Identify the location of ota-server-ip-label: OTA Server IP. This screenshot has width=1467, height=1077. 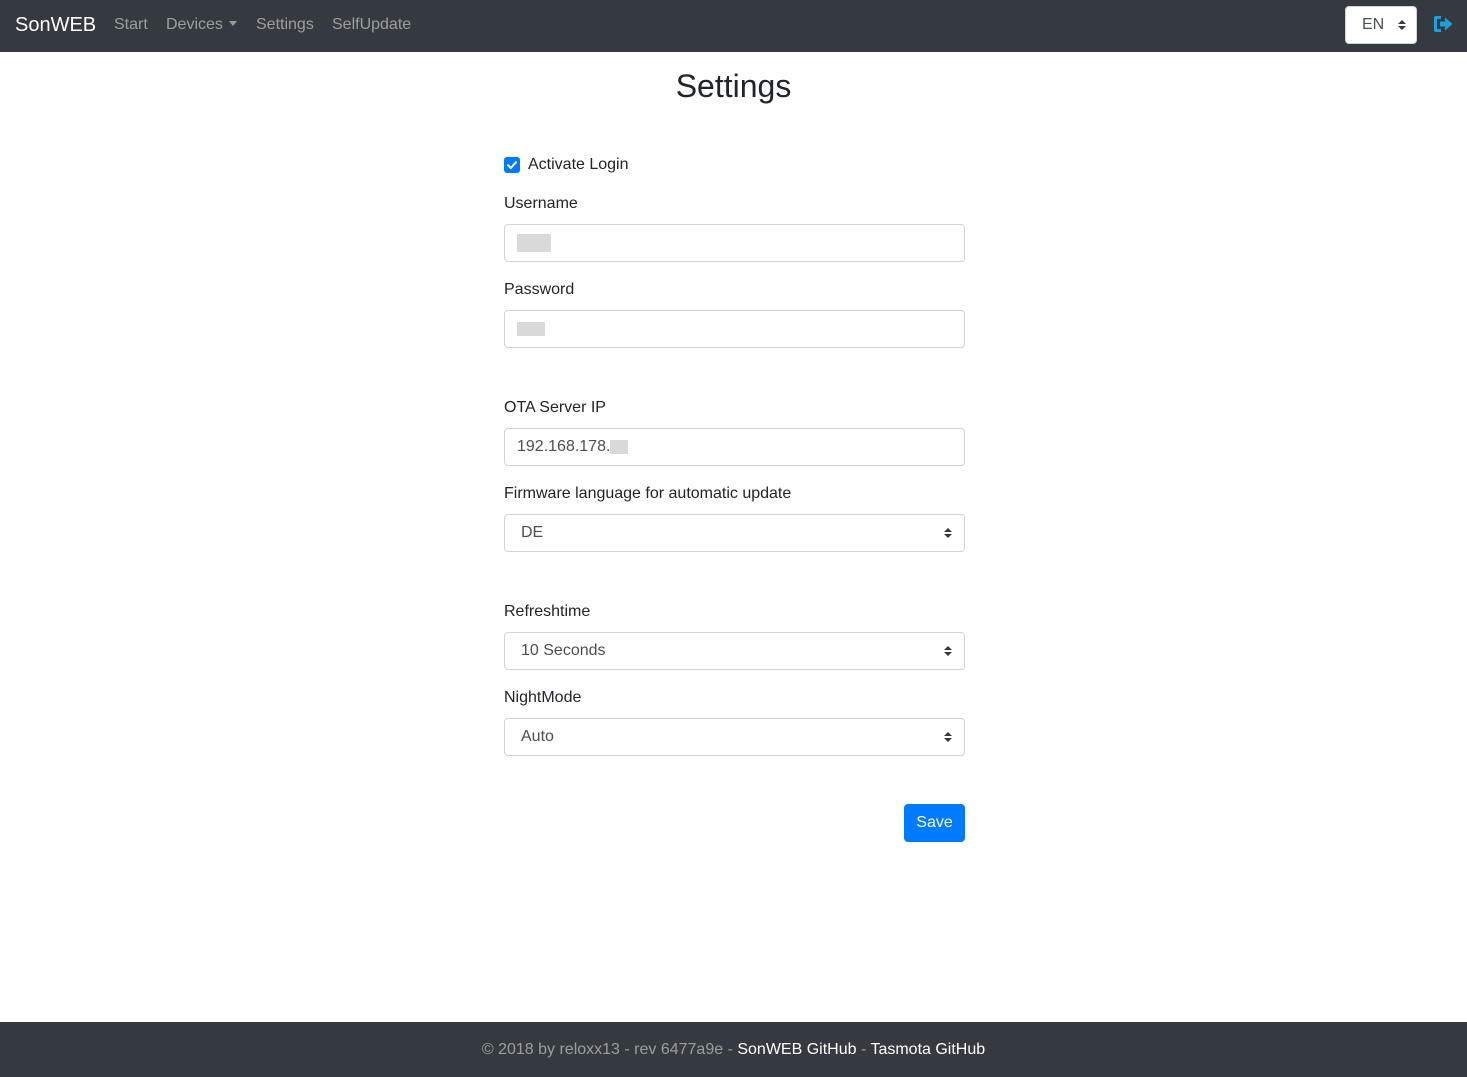
(555, 407).